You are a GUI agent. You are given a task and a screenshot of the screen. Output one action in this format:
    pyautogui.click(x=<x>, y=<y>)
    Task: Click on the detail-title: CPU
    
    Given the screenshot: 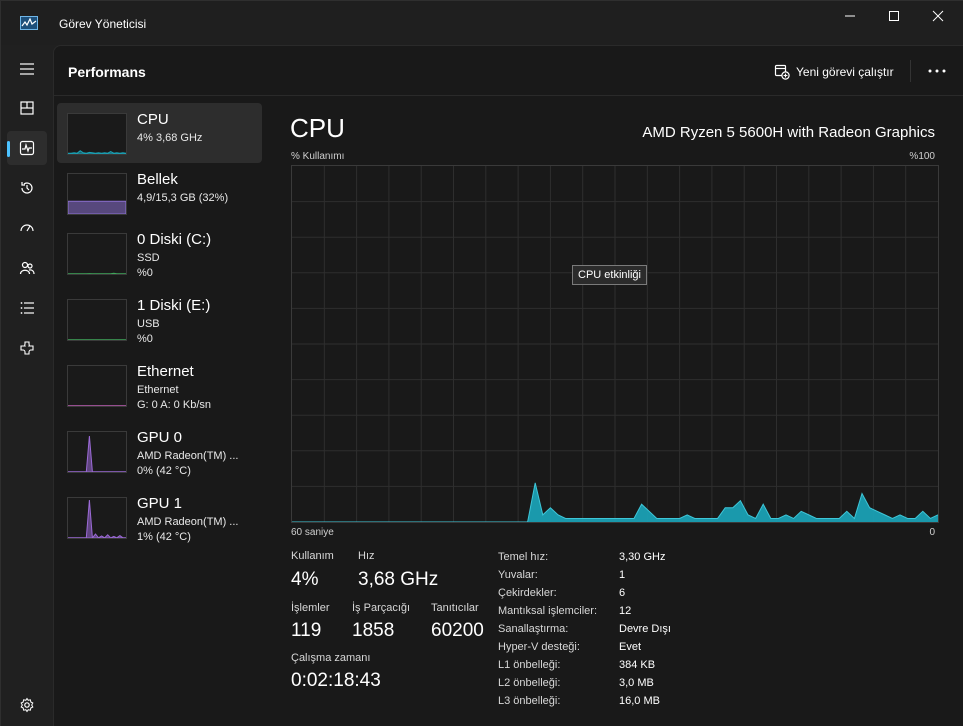 What is the action you would take?
    pyautogui.click(x=317, y=128)
    